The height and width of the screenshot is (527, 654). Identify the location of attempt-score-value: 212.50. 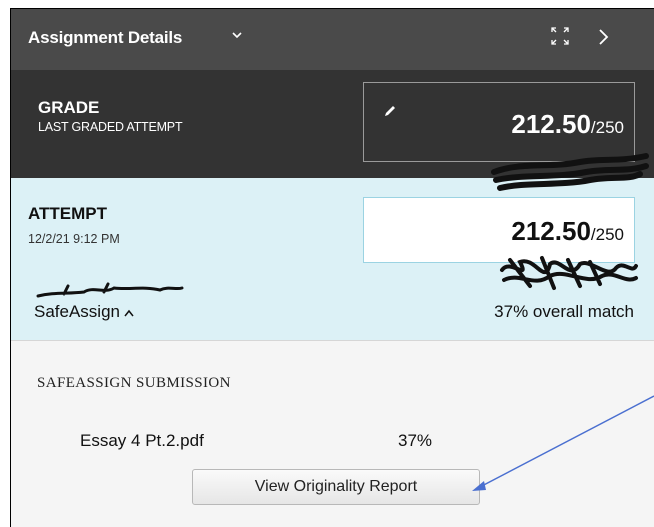
(551, 231).